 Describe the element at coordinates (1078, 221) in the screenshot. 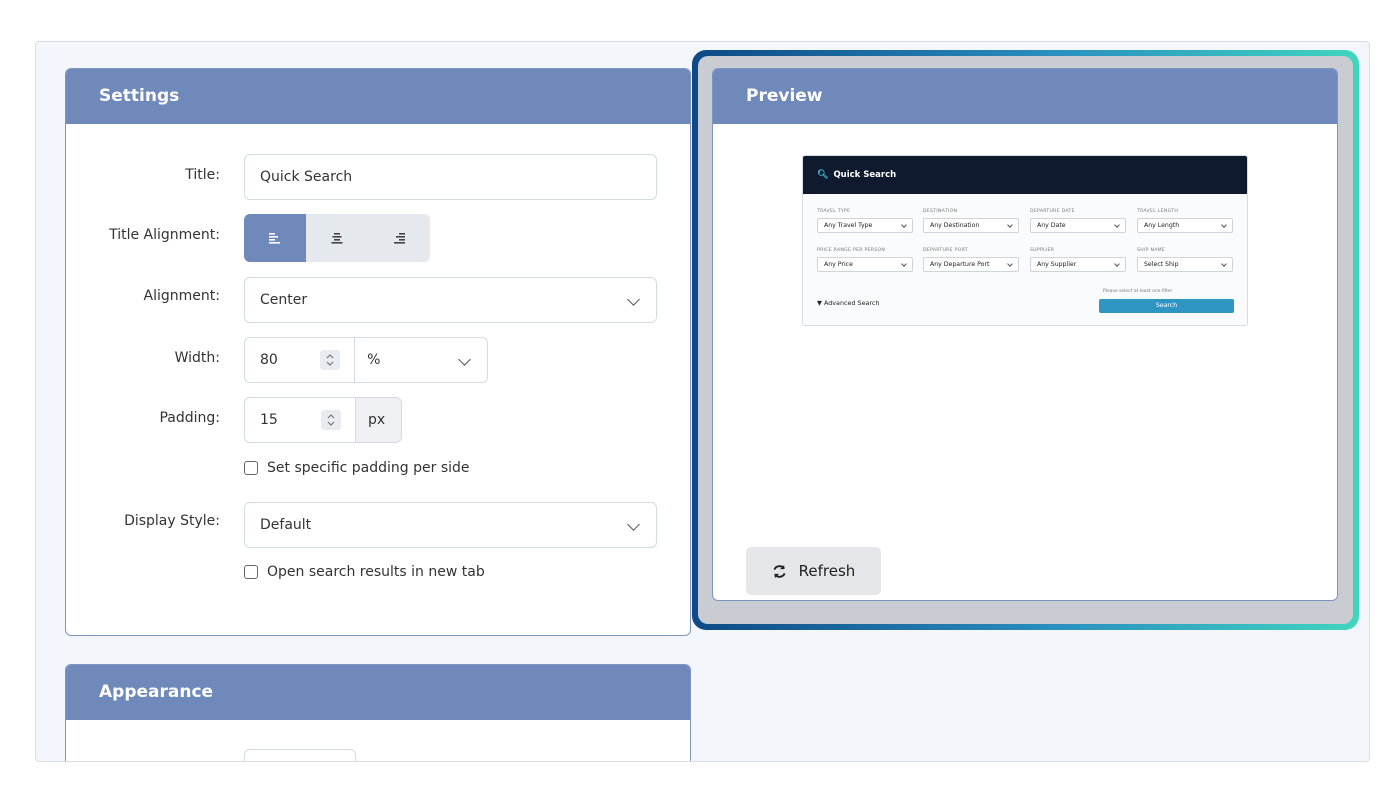

I see `widget-field: DEPARTURE DATE Any Date` at that location.